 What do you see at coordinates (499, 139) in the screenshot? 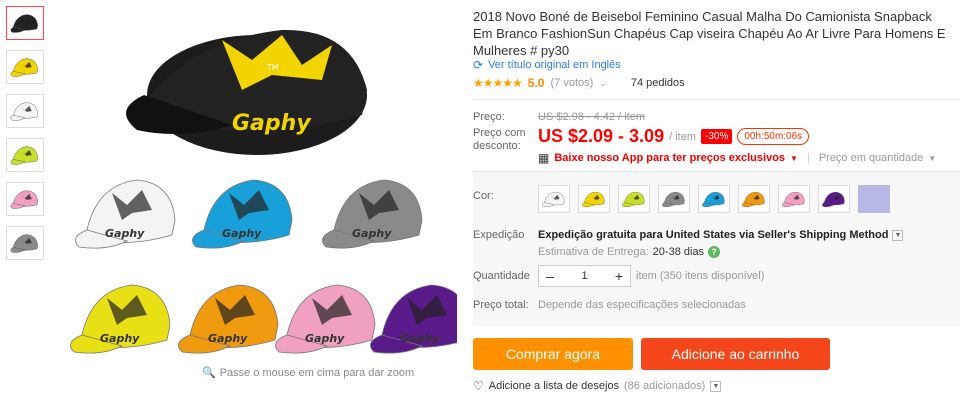
I see `discount-price-label: Preço com desconto:` at bounding box center [499, 139].